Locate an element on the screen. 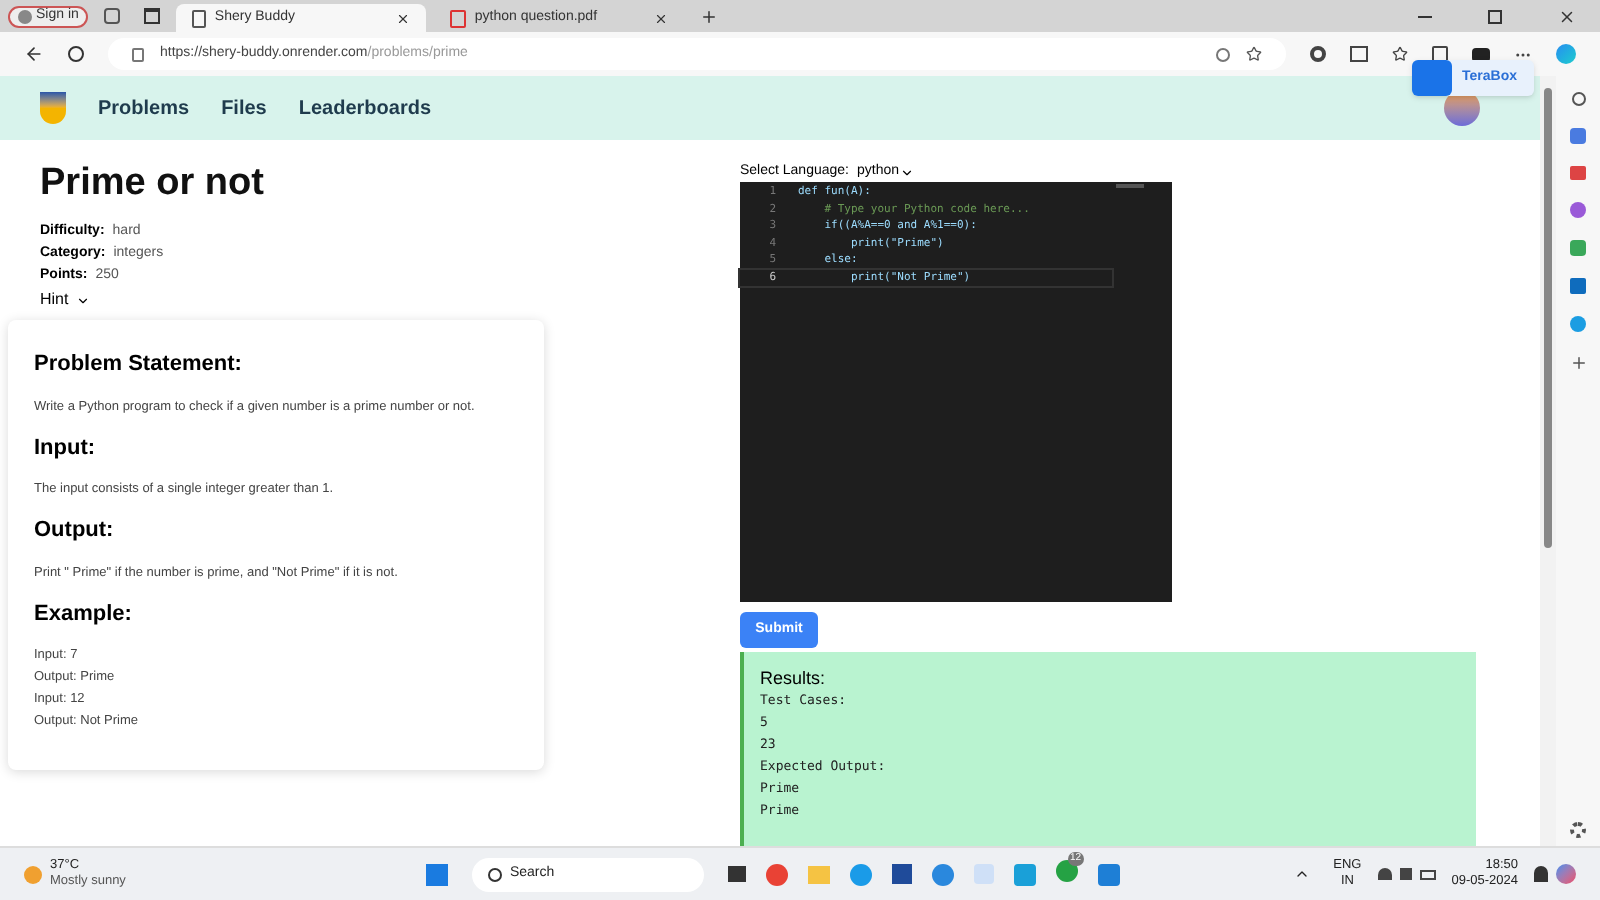 This screenshot has height=900, width=1600. section-heading: Output: is located at coordinates (75, 531).